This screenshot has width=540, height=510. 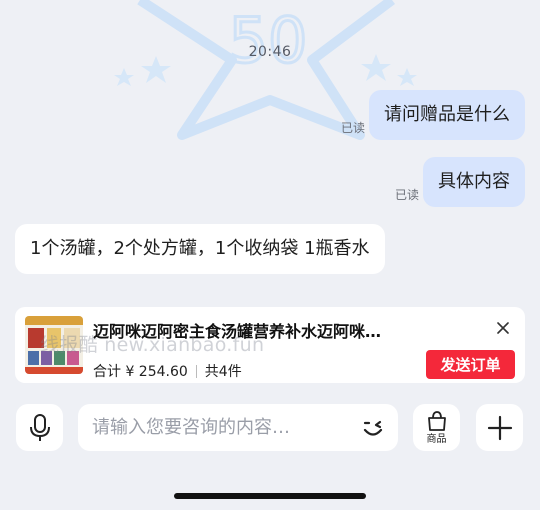 I want to click on voice-input-button, so click(x=39, y=427).